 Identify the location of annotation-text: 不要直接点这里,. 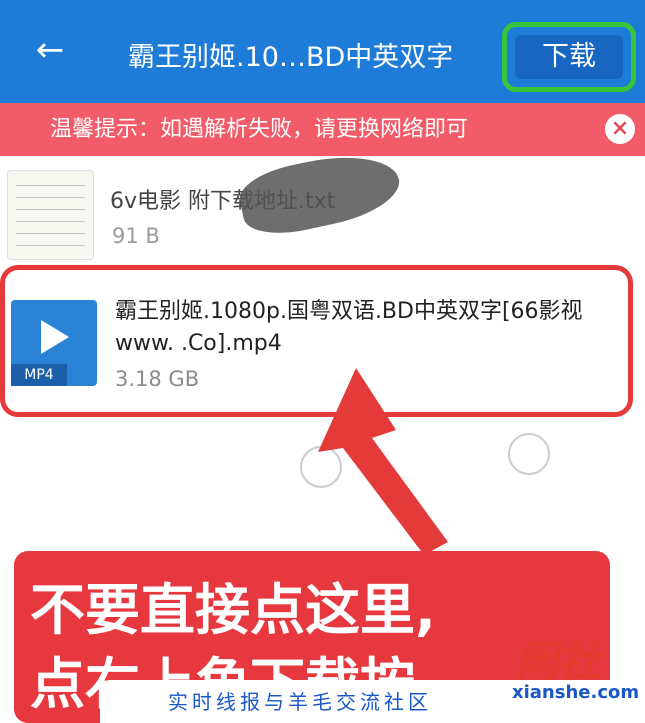
(233, 610).